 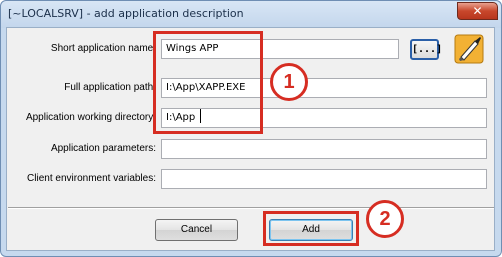 I want to click on working-dir-label: Application working directory:, so click(x=90, y=117).